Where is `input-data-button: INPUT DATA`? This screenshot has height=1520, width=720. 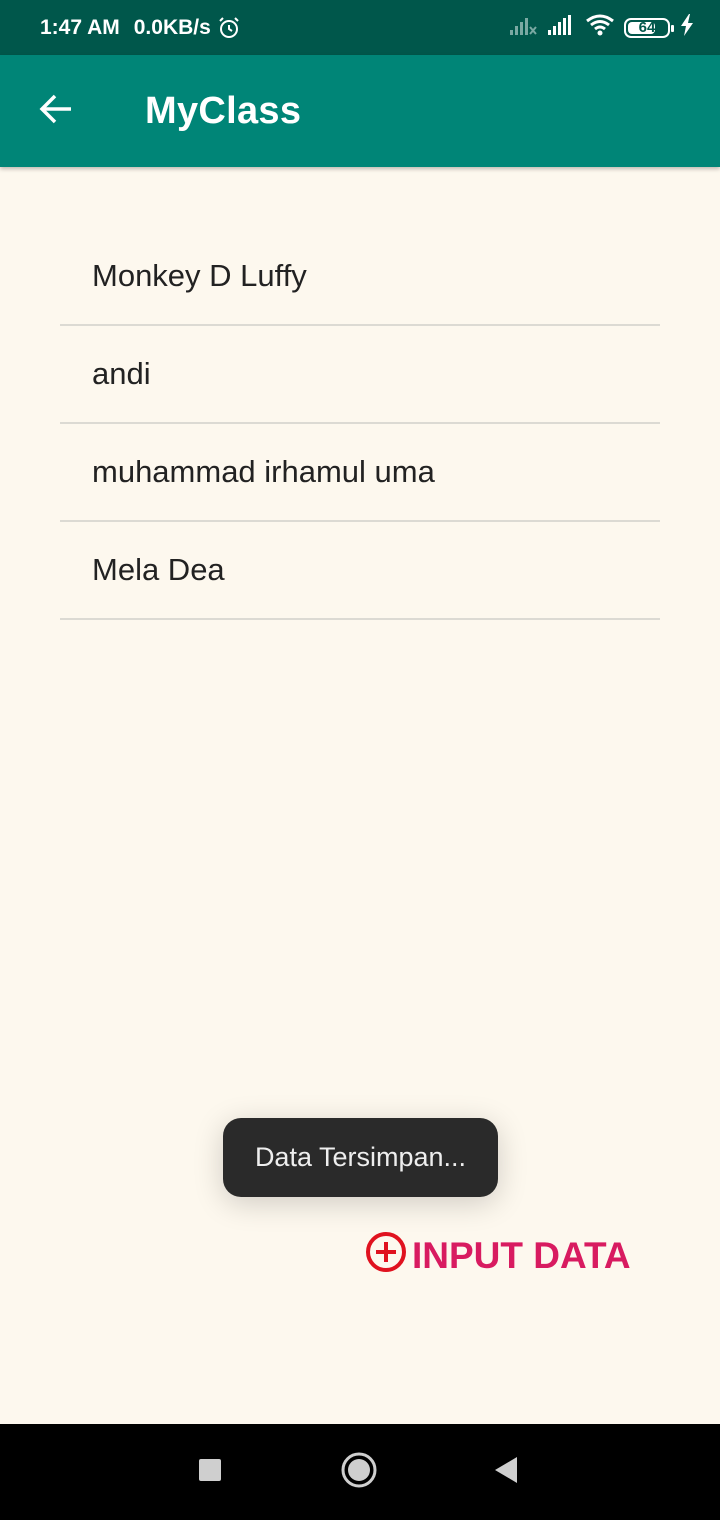 input-data-button: INPUT DATA is located at coordinates (497, 1256).